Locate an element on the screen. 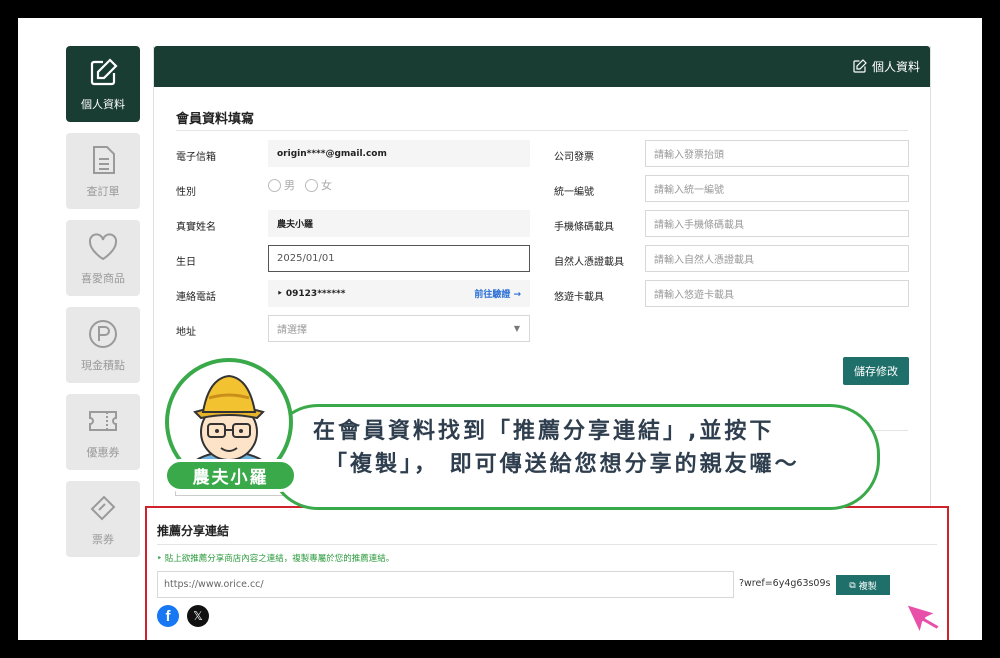  sidebar-item-favorites: 喜愛商品 is located at coordinates (103, 258).